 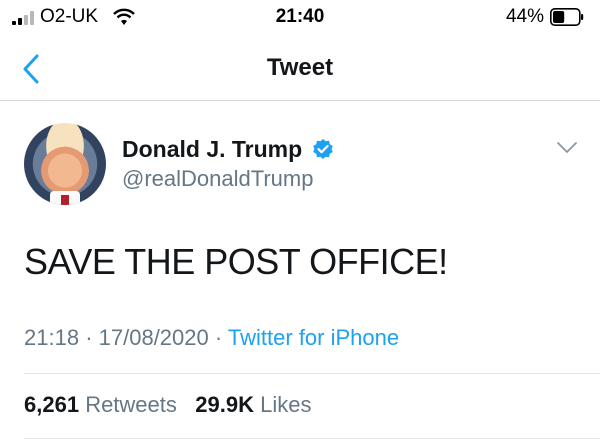 I want to click on tweet-date: 17/08/2020, so click(x=153, y=337).